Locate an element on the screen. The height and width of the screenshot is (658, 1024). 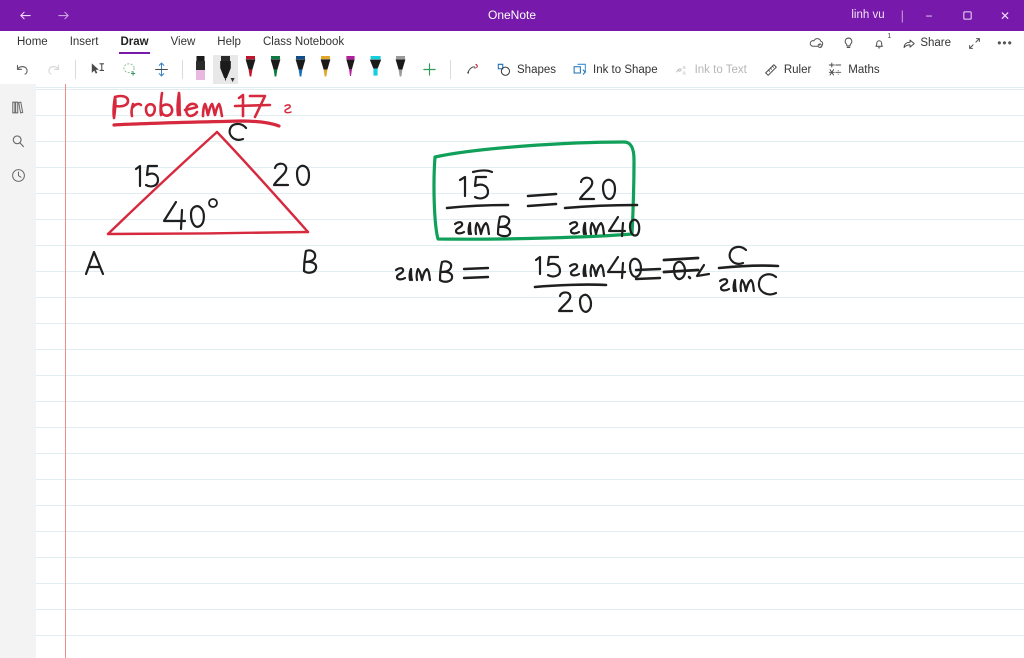
work-20-two is located at coordinates (565, 302).